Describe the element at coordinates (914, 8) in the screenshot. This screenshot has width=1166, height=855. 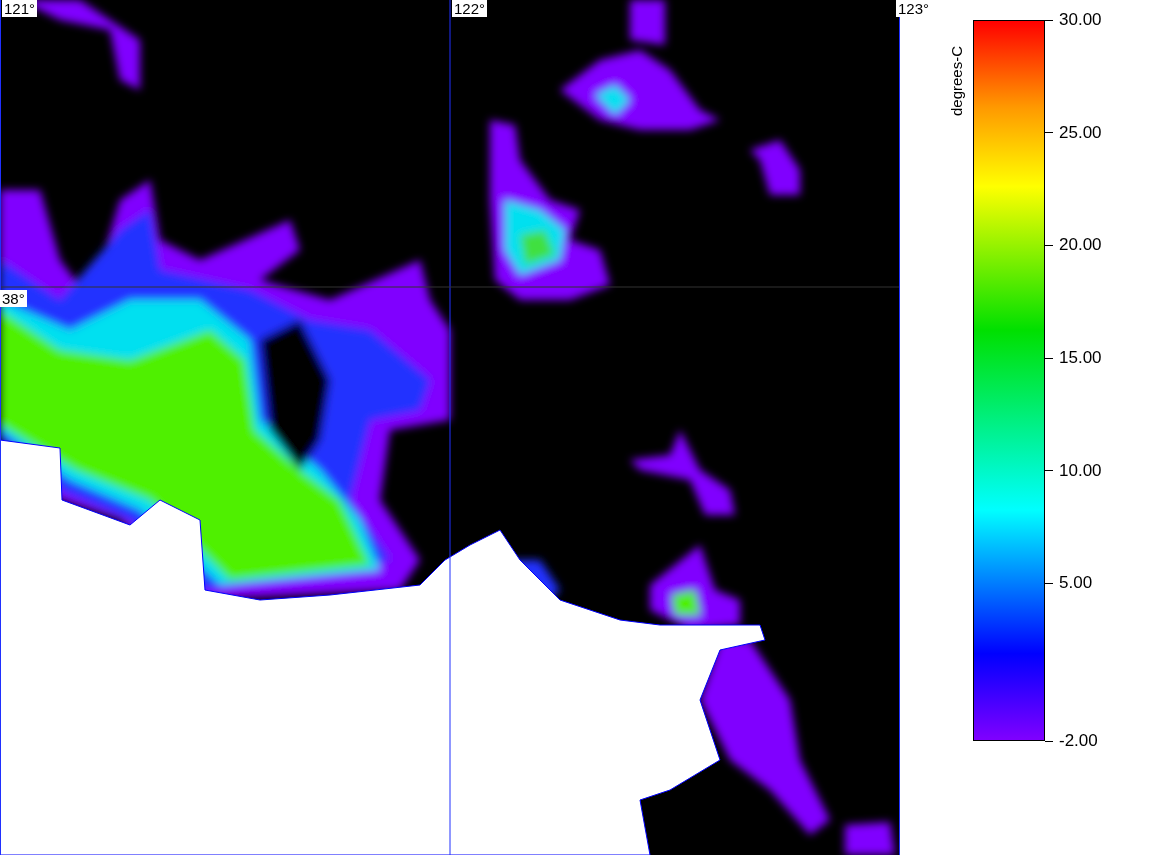
I see `longitude-label: 123°` at that location.